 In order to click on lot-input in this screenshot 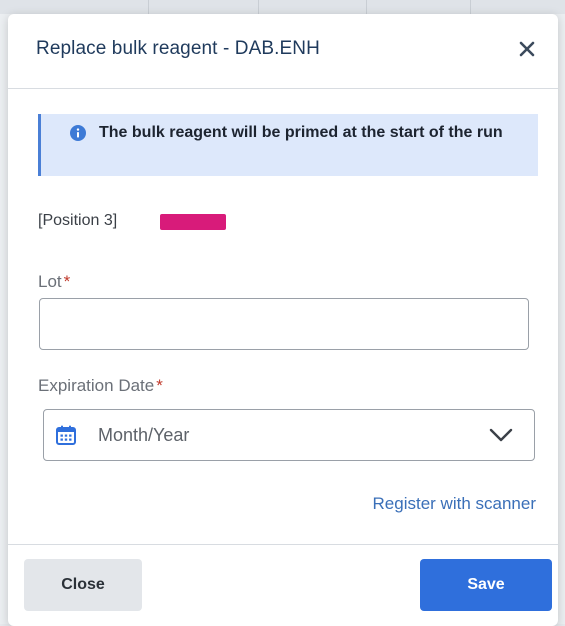, I will do `click(284, 324)`.